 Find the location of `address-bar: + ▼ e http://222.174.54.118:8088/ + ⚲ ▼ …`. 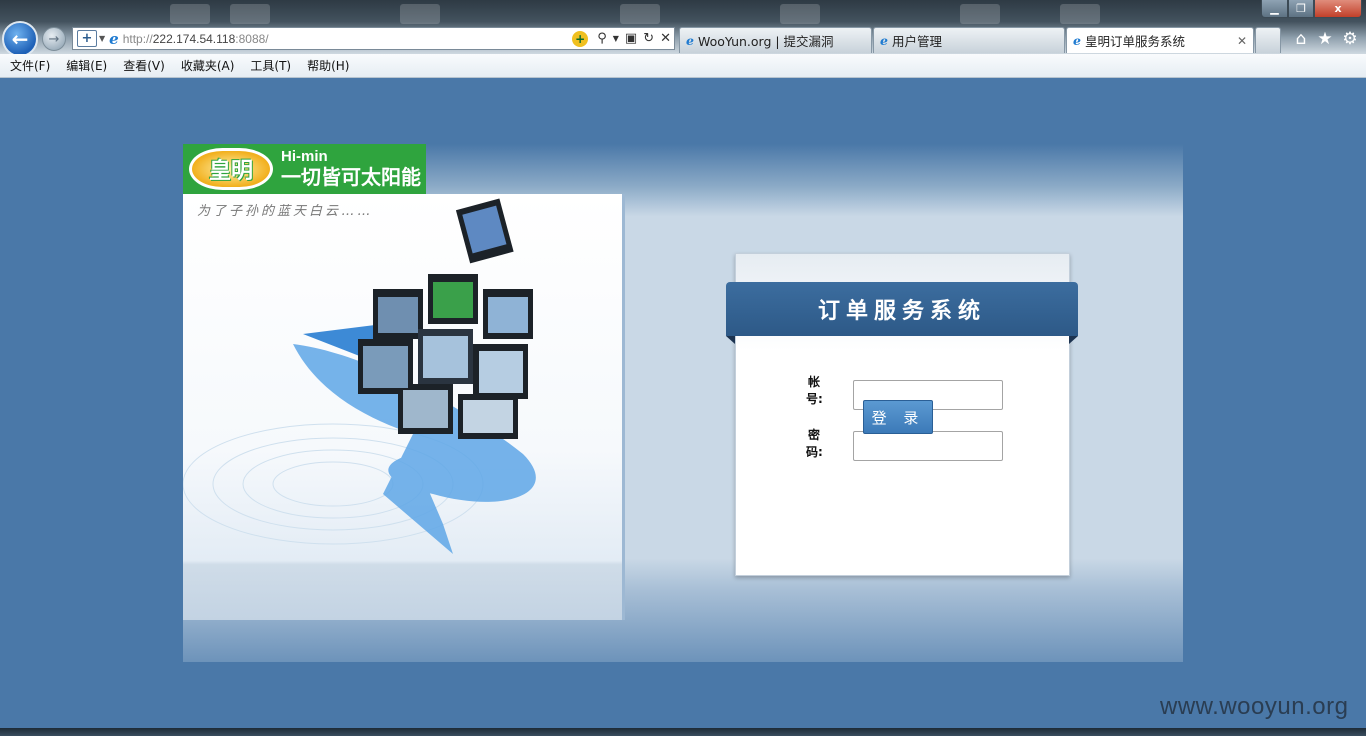

address-bar: + ▼ e http://222.174.54.118:8088/ + ⚲ ▼ … is located at coordinates (373, 38).